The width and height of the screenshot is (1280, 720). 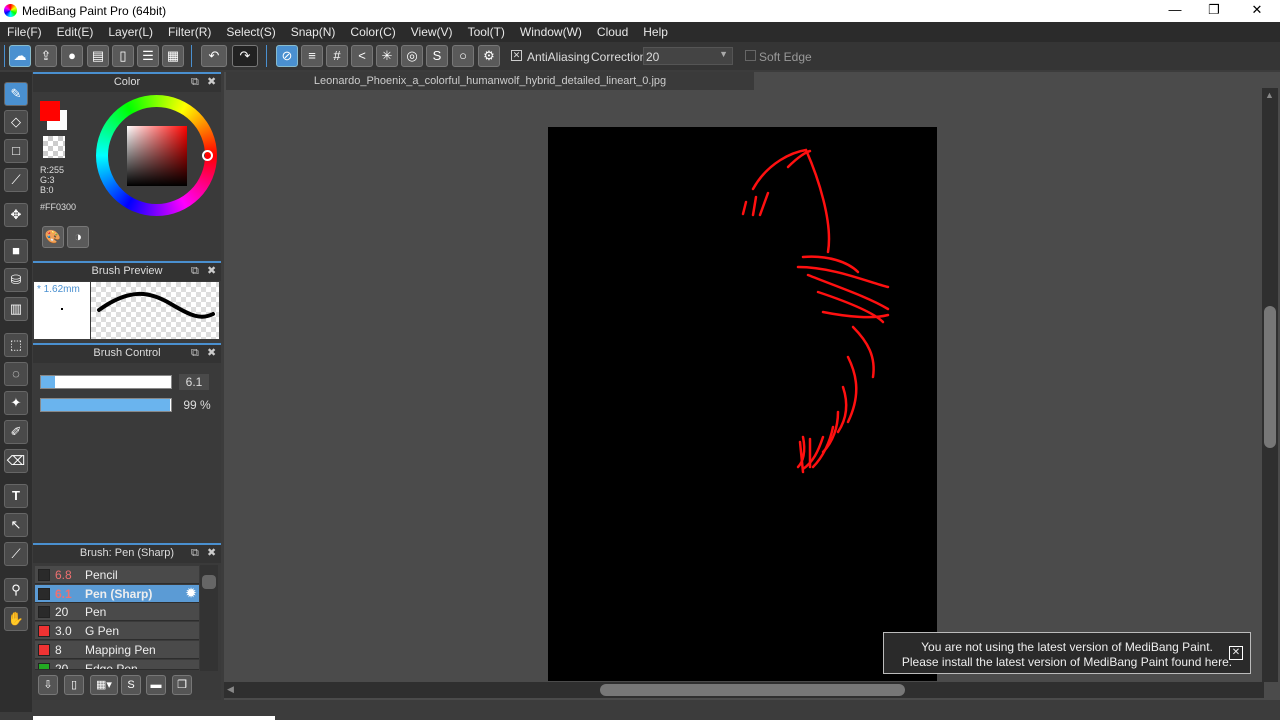 I want to click on page-list-icon: ☰, so click(x=148, y=56).